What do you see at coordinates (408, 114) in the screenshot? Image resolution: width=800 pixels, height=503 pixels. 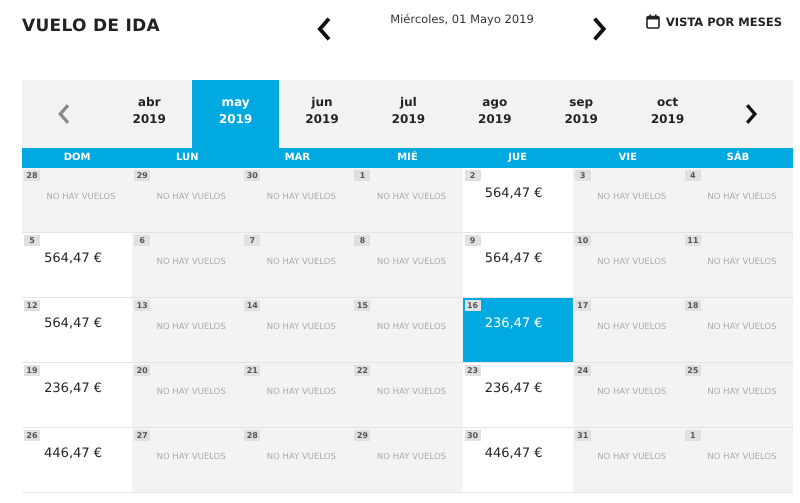 I see `month-tab: jul 2019` at bounding box center [408, 114].